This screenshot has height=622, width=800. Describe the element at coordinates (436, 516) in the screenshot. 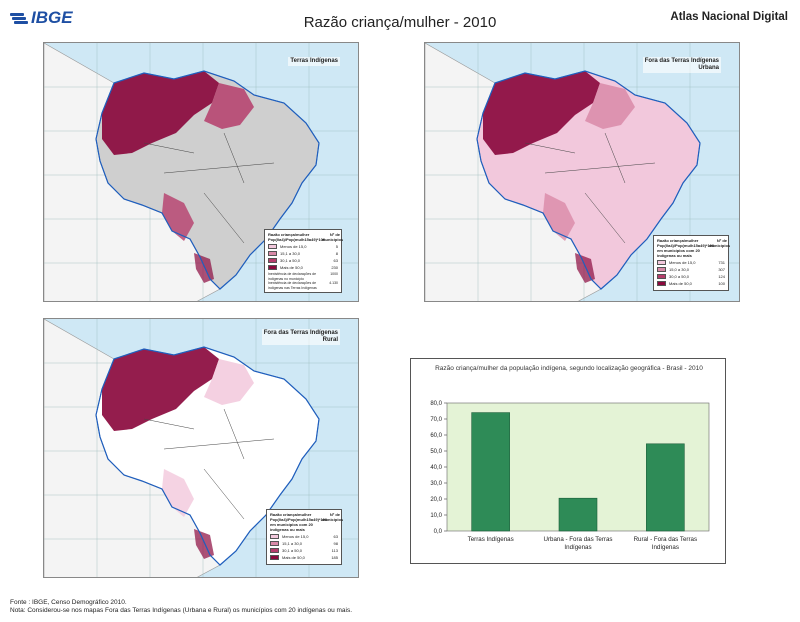

I see `y-tick-label: 10,0` at that location.